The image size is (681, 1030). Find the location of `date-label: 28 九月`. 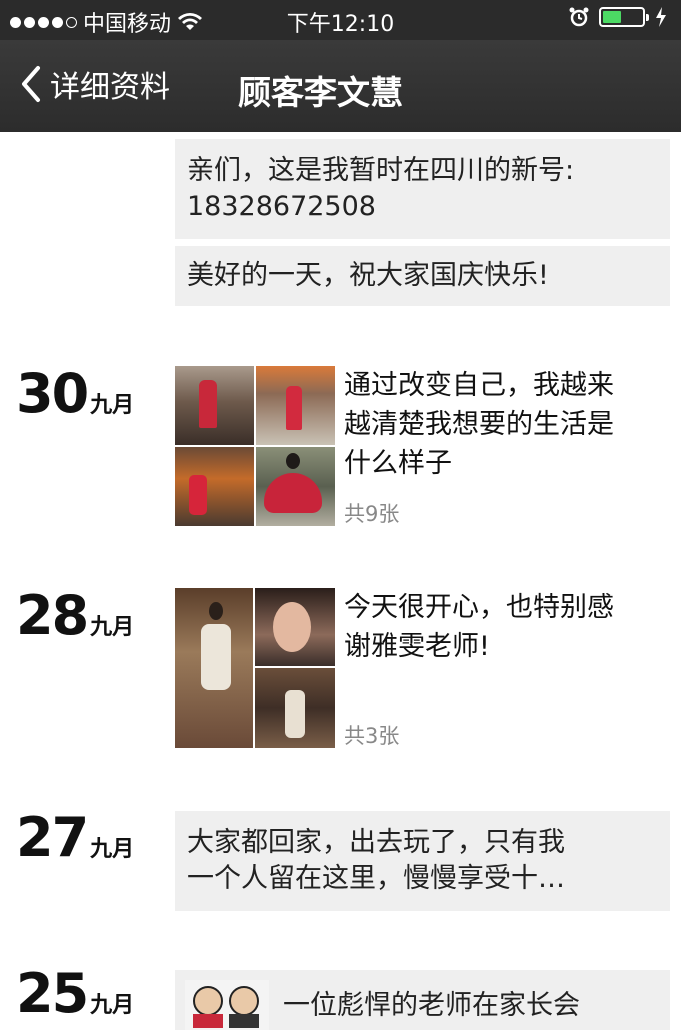

date-label: 28 九月 is located at coordinates (75, 615).